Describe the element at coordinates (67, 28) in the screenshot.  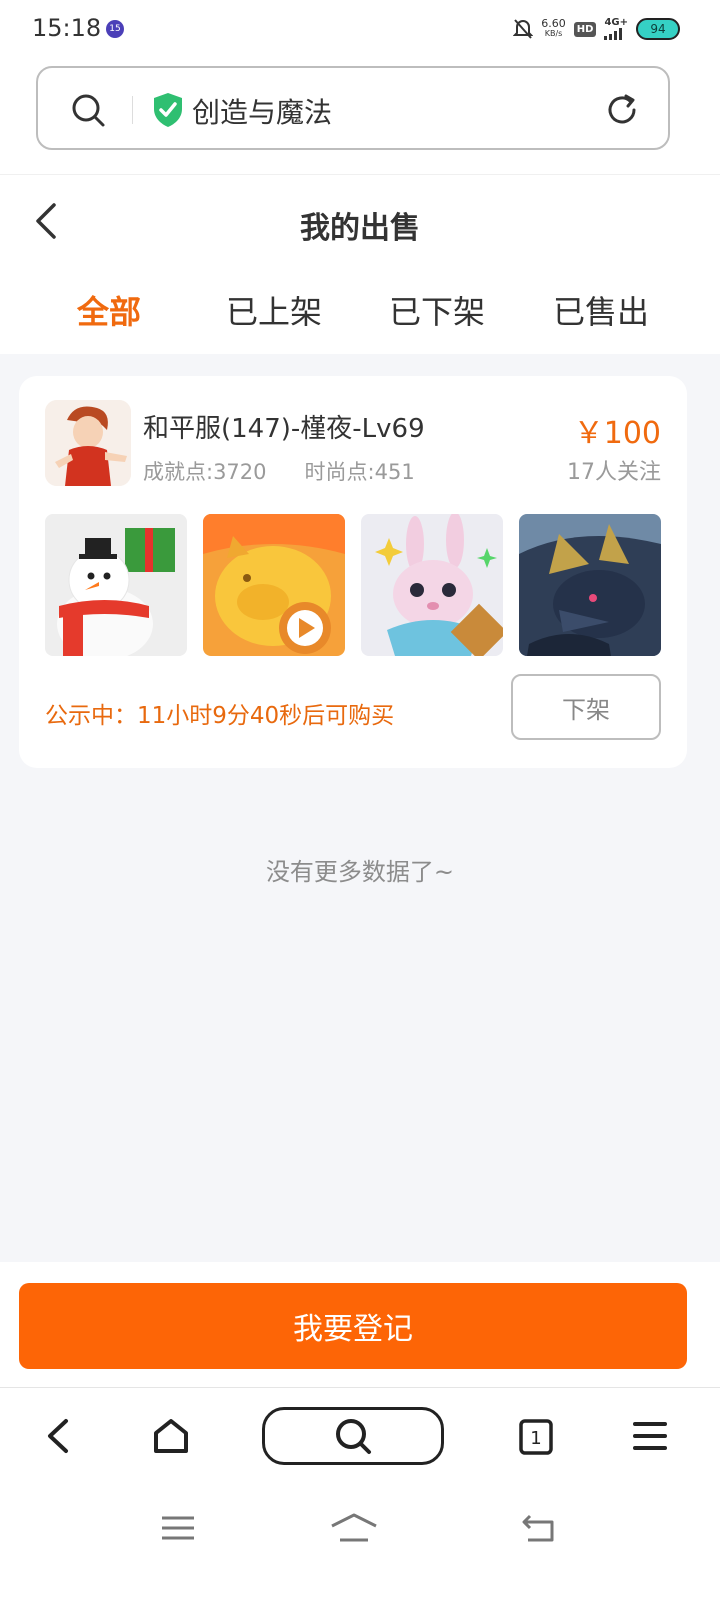
I see `status-time: 15:18` at that location.